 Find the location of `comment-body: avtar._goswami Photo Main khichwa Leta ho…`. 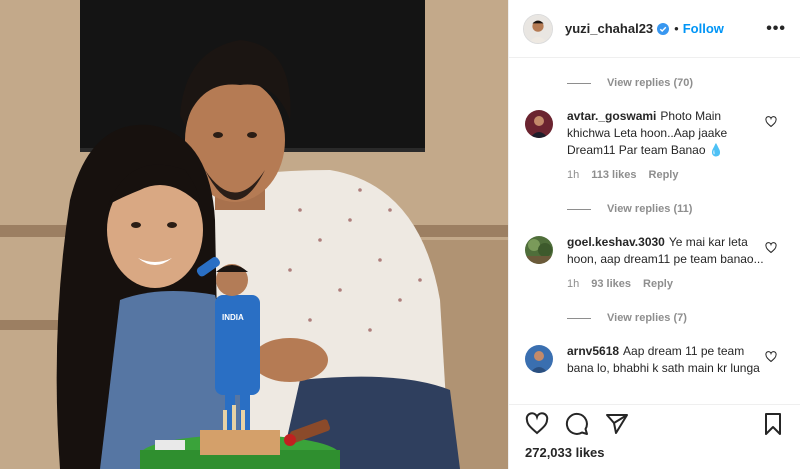

comment-body: avtar._goswami Photo Main khichwa Leta ho… is located at coordinates (667, 146).